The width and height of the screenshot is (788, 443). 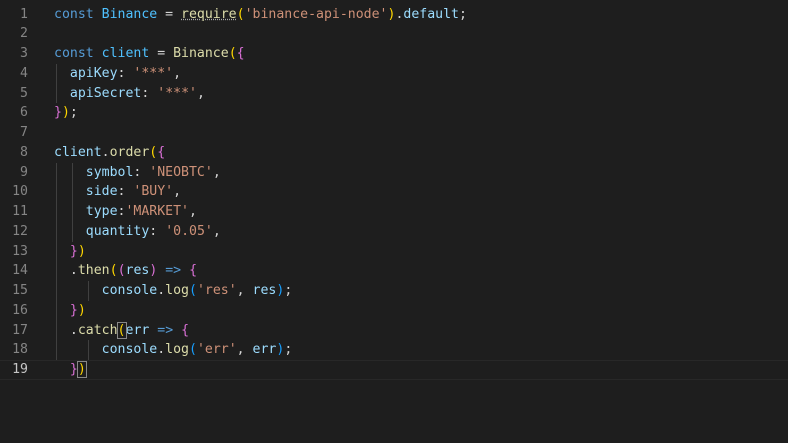 I want to click on code-text: .catch(err => {, so click(x=121, y=331).